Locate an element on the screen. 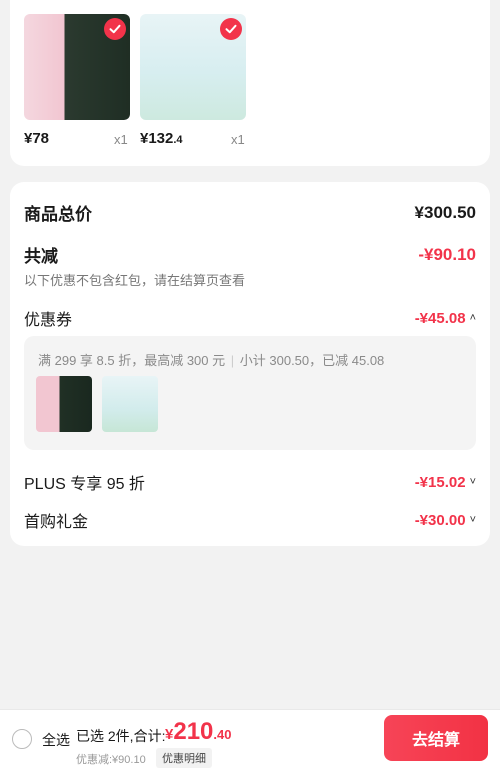  product-price-1: ¥78 is located at coordinates (37, 138).